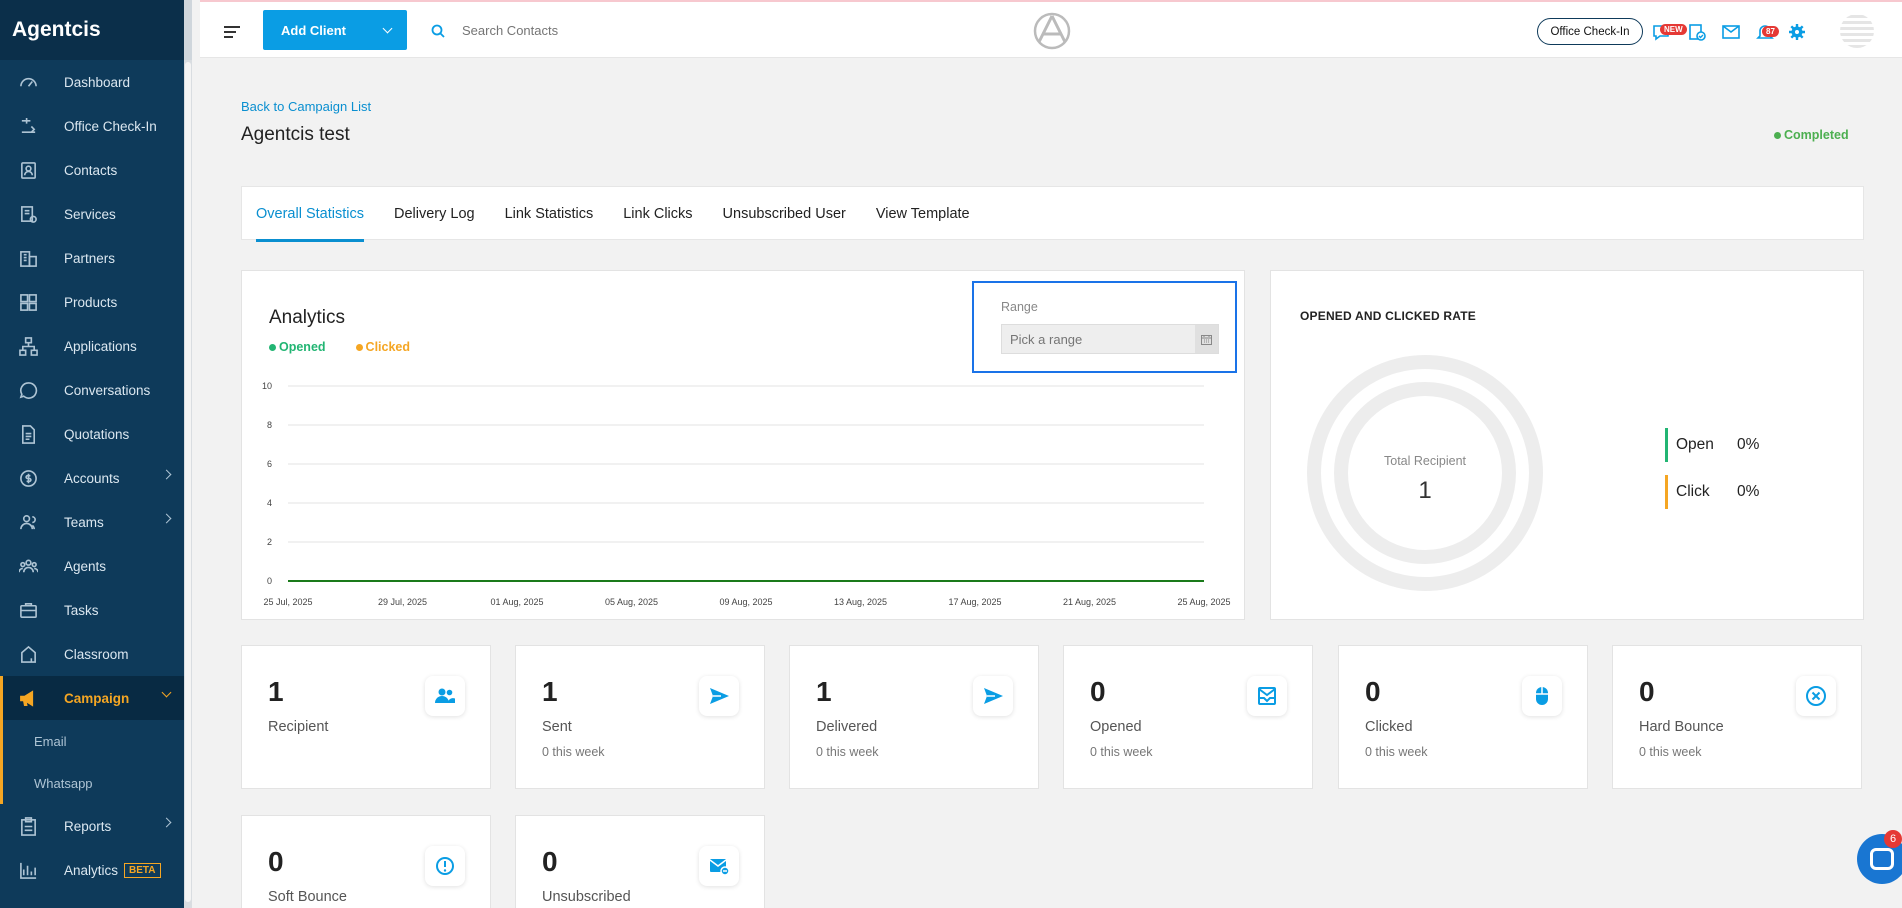  I want to click on x-tick-label: 25 Aug, 2025, so click(1203, 602).